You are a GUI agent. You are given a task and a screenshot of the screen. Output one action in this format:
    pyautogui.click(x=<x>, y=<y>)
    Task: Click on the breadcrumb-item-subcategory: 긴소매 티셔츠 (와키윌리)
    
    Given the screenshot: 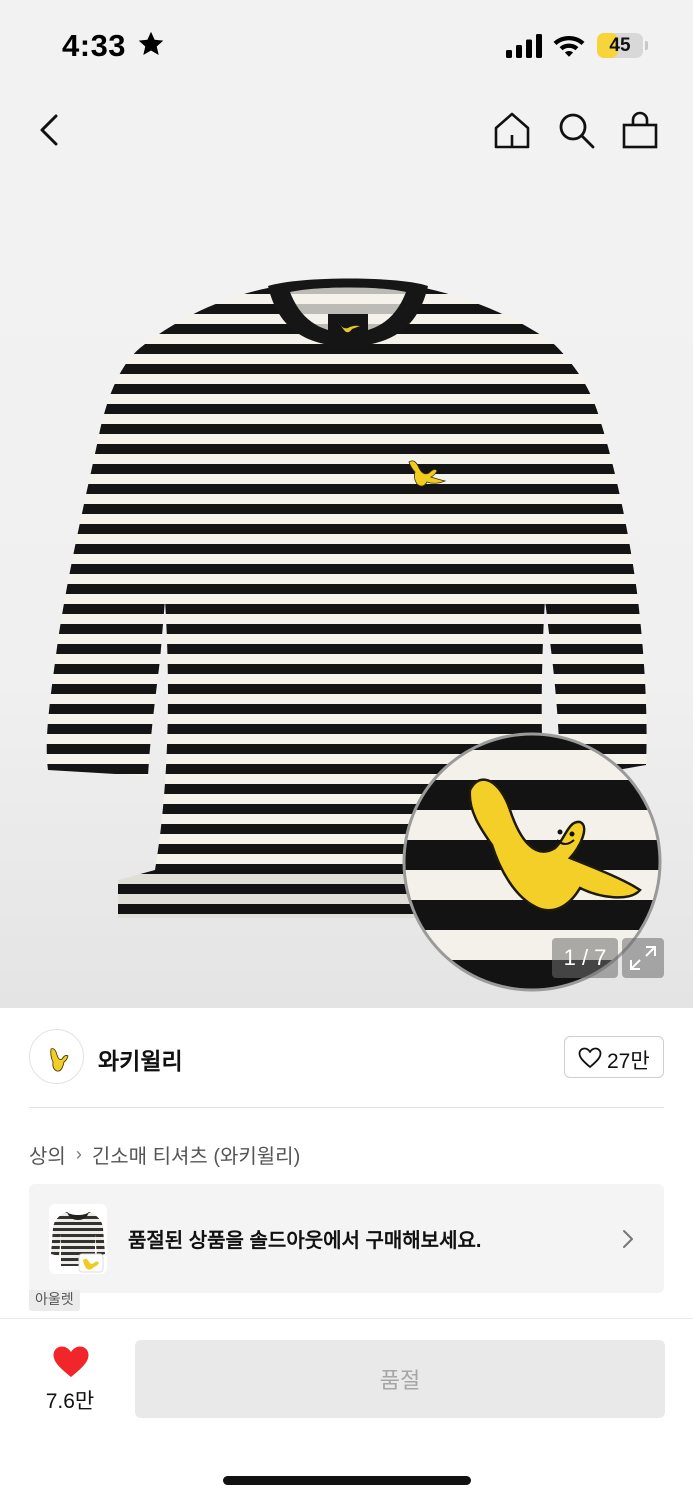 What is the action you would take?
    pyautogui.click(x=196, y=1154)
    